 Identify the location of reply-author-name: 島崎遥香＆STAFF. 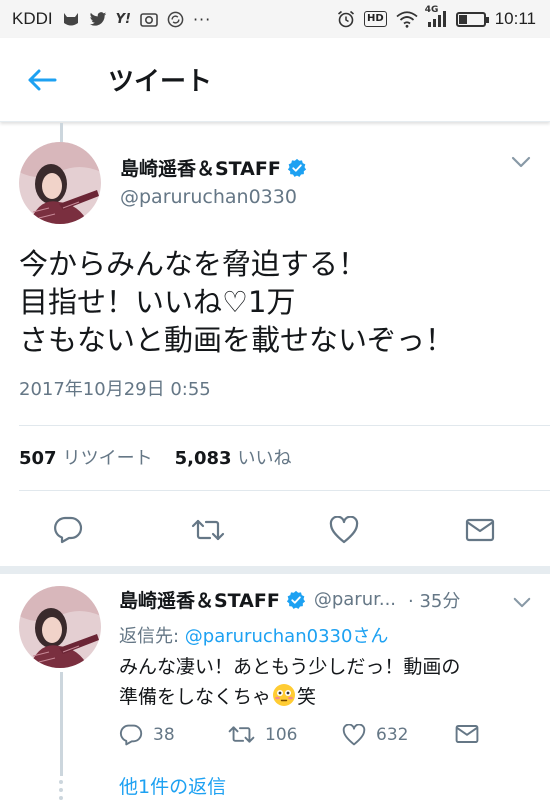
(199, 599).